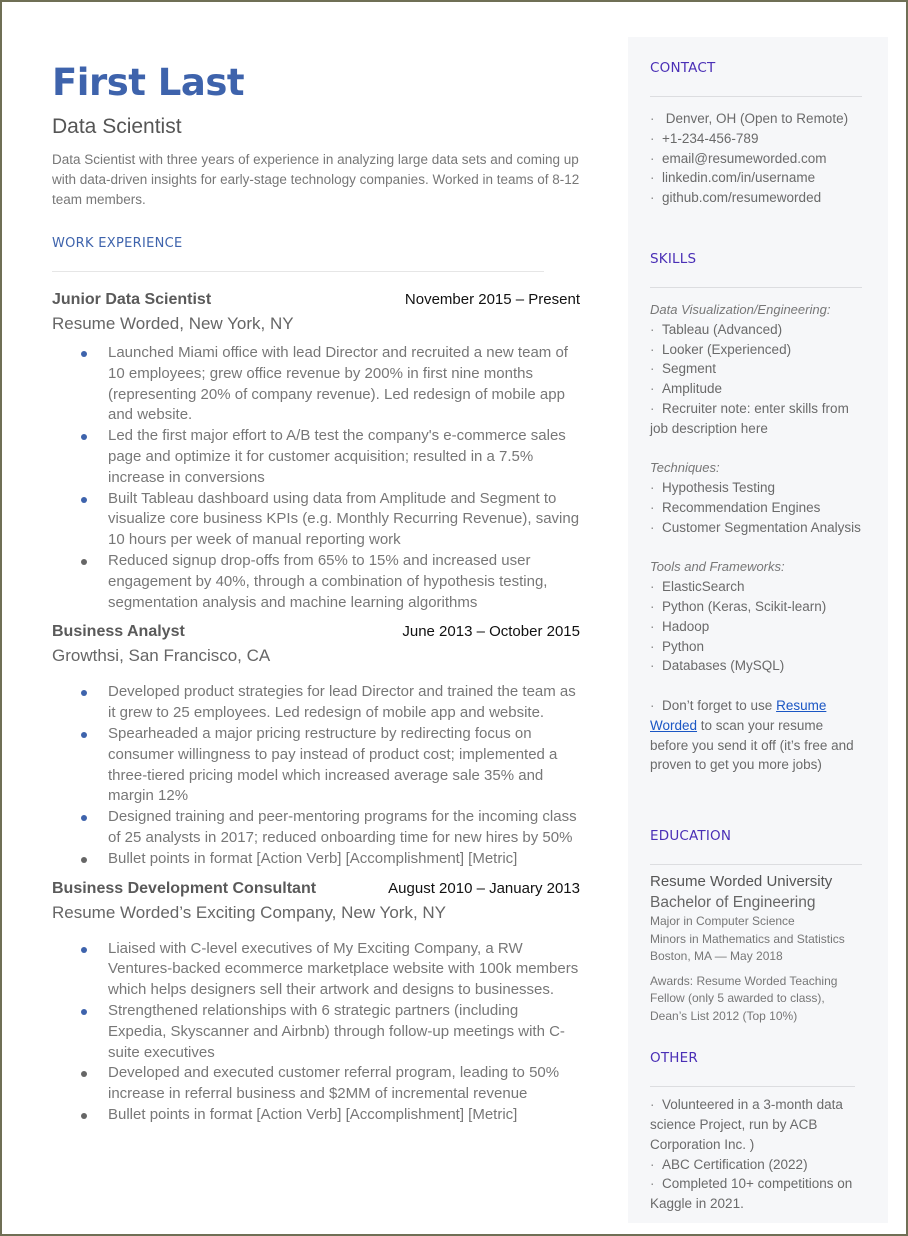 This screenshot has width=908, height=1236. What do you see at coordinates (756, 607) in the screenshot?
I see `skill-item: · Python (Keras, Scikit-learn)` at bounding box center [756, 607].